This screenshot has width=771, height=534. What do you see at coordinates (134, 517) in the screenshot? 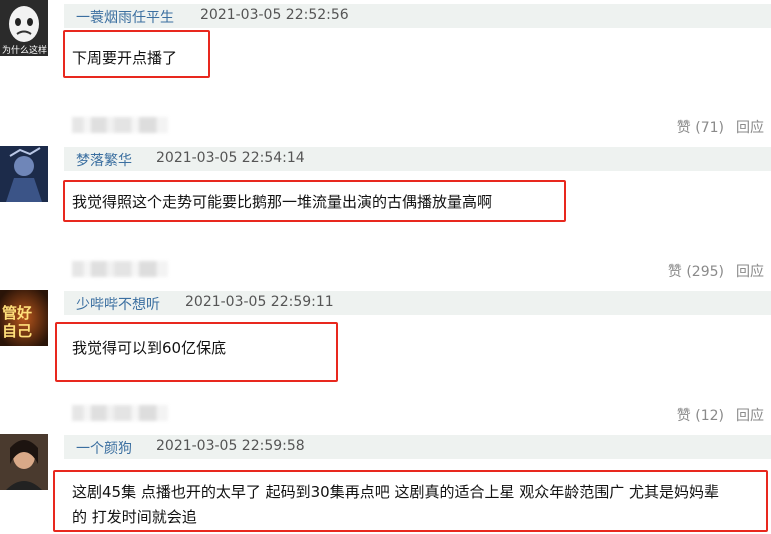
I see `comment-text-line: 的 打发时间就会追` at bounding box center [134, 517].